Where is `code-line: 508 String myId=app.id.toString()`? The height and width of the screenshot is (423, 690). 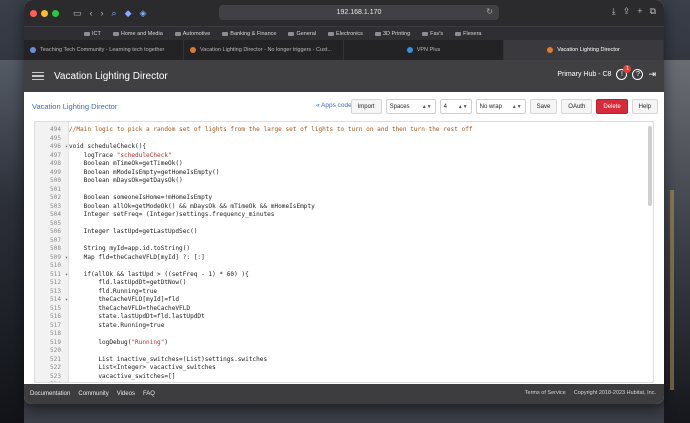 code-line: 508 String myId=app.id.toString() is located at coordinates (341, 249).